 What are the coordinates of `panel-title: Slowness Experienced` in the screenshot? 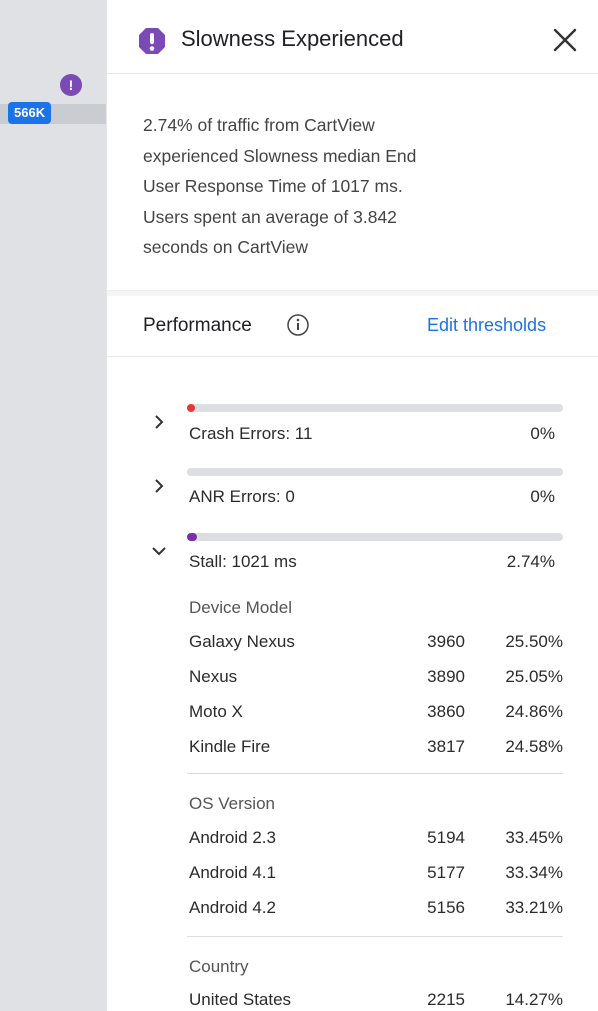 It's located at (292, 38).